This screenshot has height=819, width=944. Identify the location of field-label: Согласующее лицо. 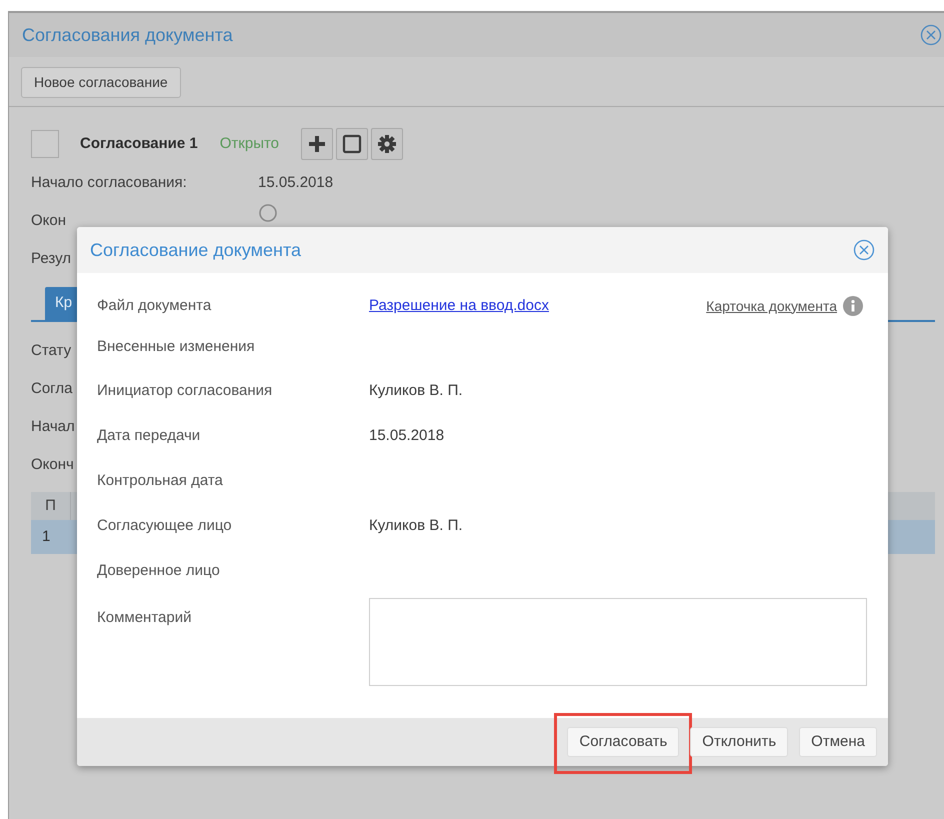
(165, 526).